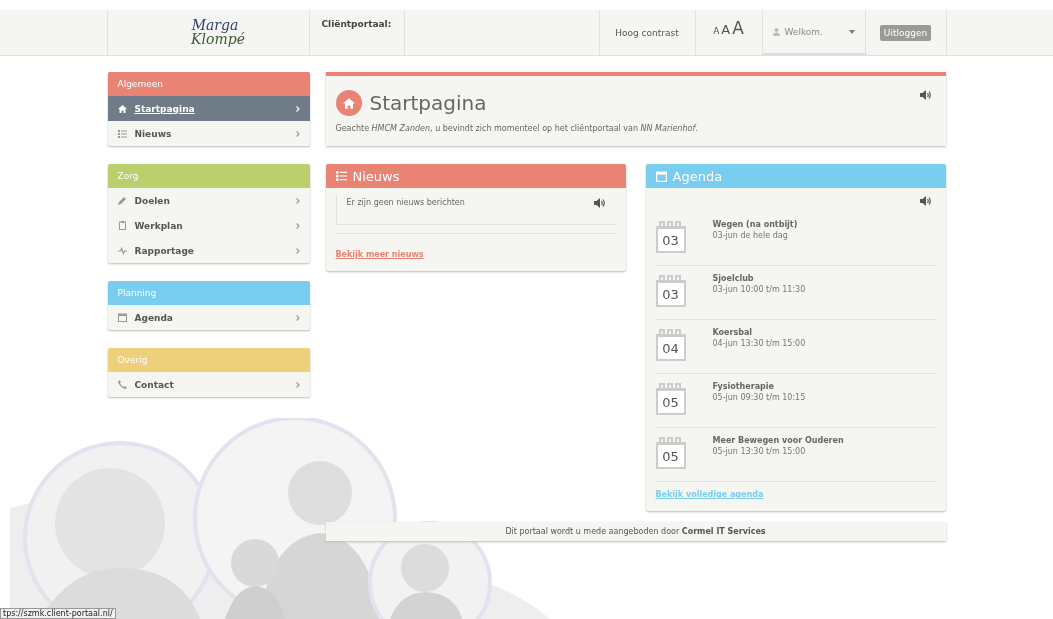  What do you see at coordinates (122, 384) in the screenshot?
I see `phone-icon` at bounding box center [122, 384].